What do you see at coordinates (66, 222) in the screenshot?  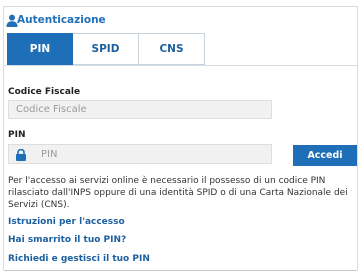 I see `istruzioni-link: Istruzioni per l'accesso` at bounding box center [66, 222].